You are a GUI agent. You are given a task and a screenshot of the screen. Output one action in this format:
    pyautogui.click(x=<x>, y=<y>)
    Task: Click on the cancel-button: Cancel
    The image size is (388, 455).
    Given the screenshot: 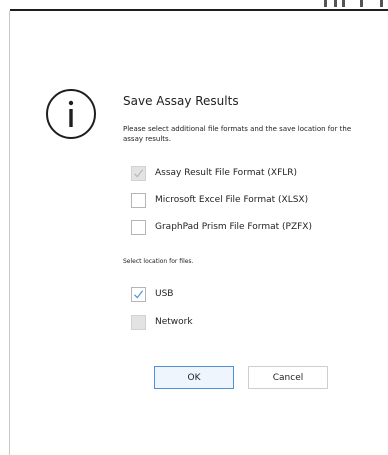 What is the action you would take?
    pyautogui.click(x=288, y=377)
    